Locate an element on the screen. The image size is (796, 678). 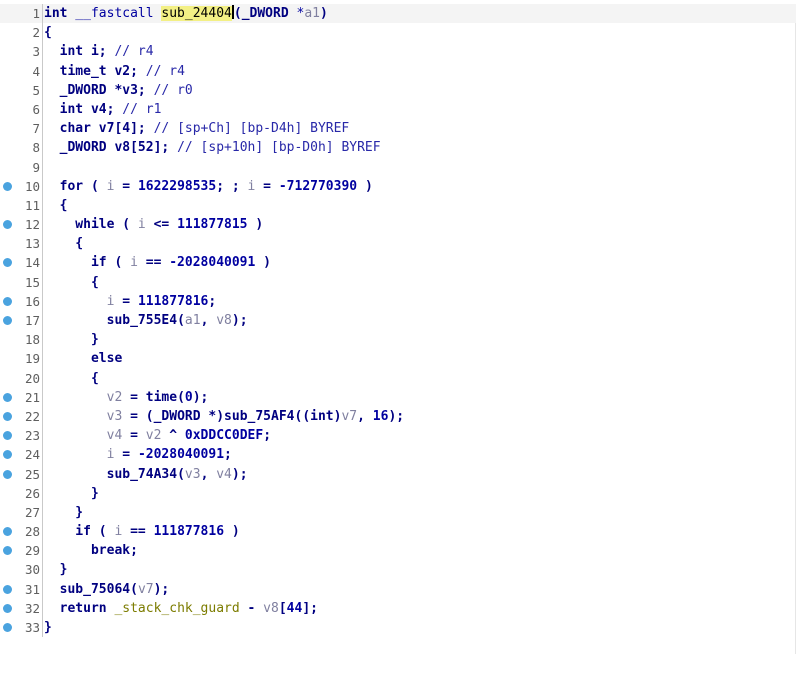
code-line: 14 if ( i == -2028040091 ) is located at coordinates (398, 263).